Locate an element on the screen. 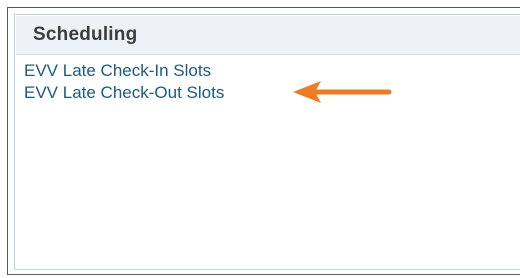 The image size is (520, 278). panel-title: Scheduling is located at coordinates (85, 34).